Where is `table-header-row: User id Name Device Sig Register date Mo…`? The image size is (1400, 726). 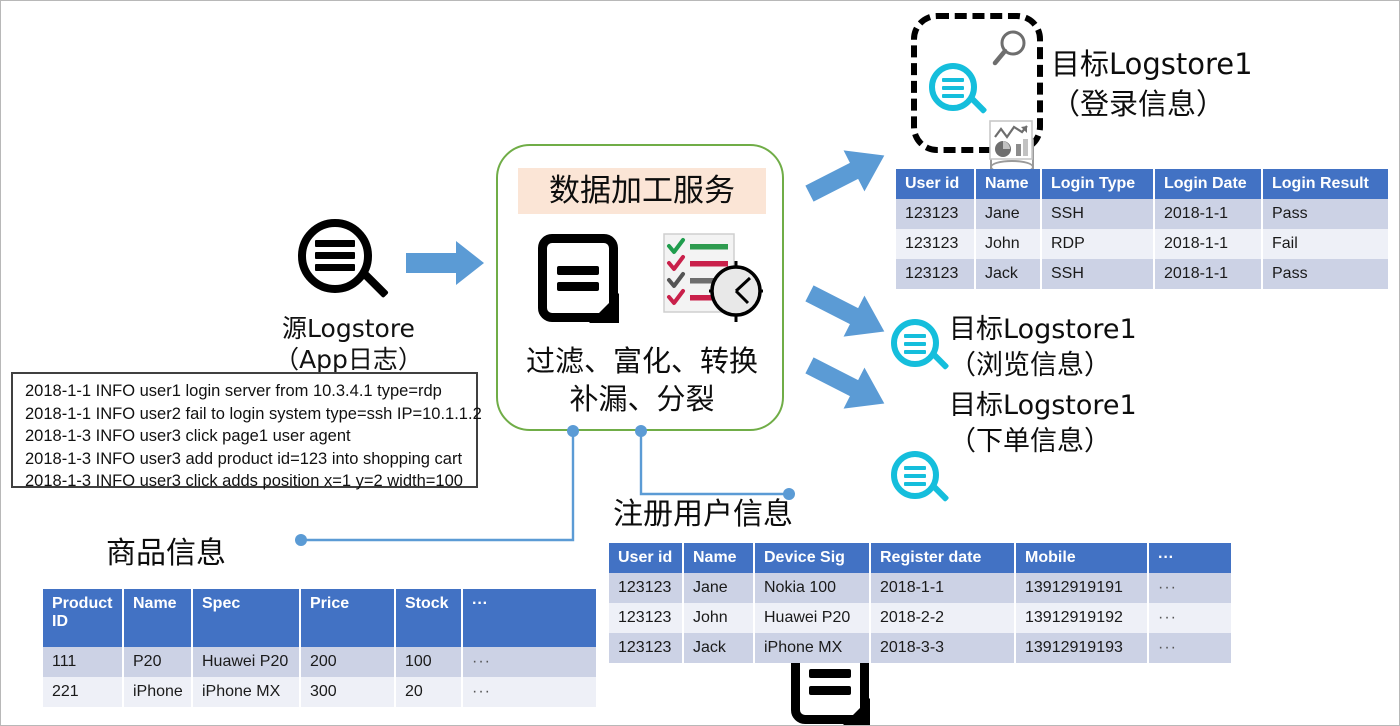
table-header-row: User id Name Device Sig Register date Mo… is located at coordinates (920, 558).